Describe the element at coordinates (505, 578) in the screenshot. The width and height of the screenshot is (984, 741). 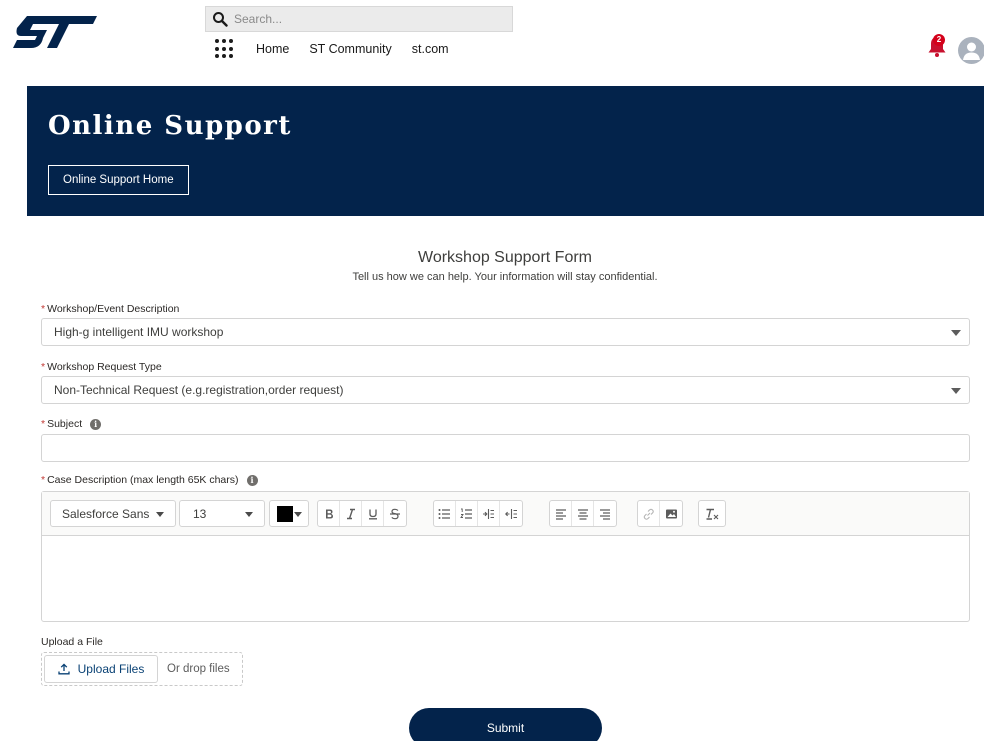
I see `editor-body` at that location.